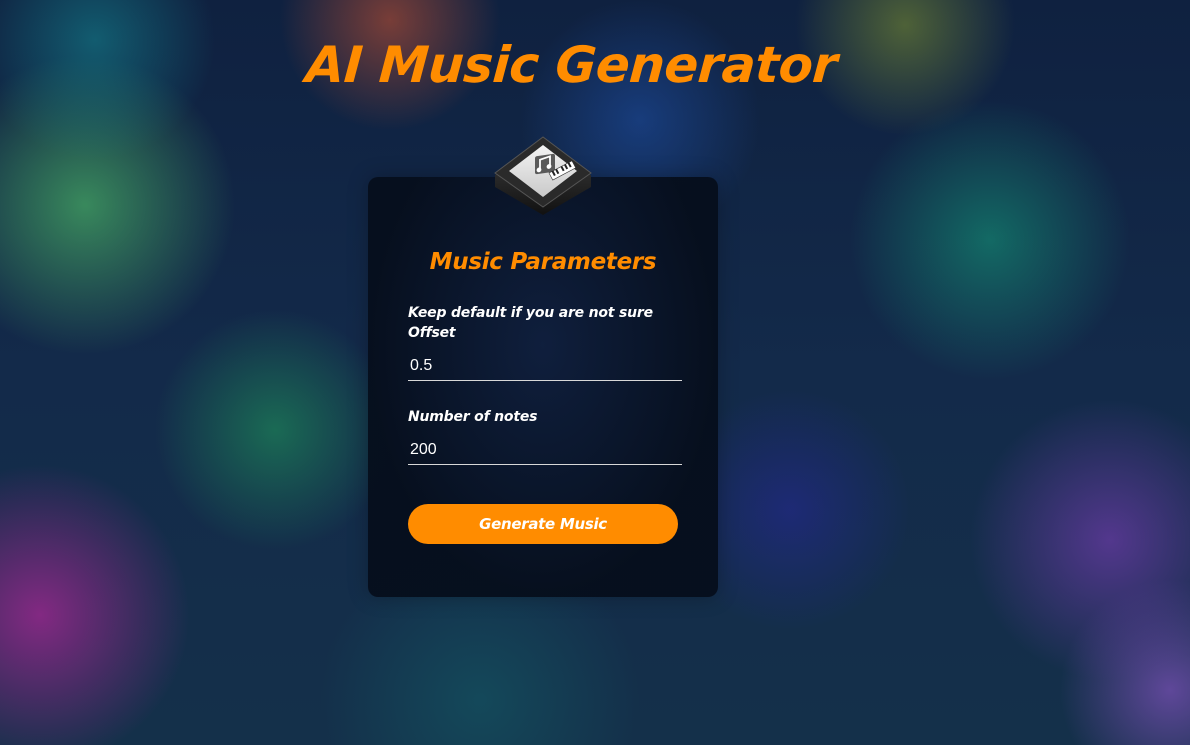 The image size is (1190, 745). What do you see at coordinates (530, 313) in the screenshot?
I see `default-hint-label: Keep default if you are not sure` at bounding box center [530, 313].